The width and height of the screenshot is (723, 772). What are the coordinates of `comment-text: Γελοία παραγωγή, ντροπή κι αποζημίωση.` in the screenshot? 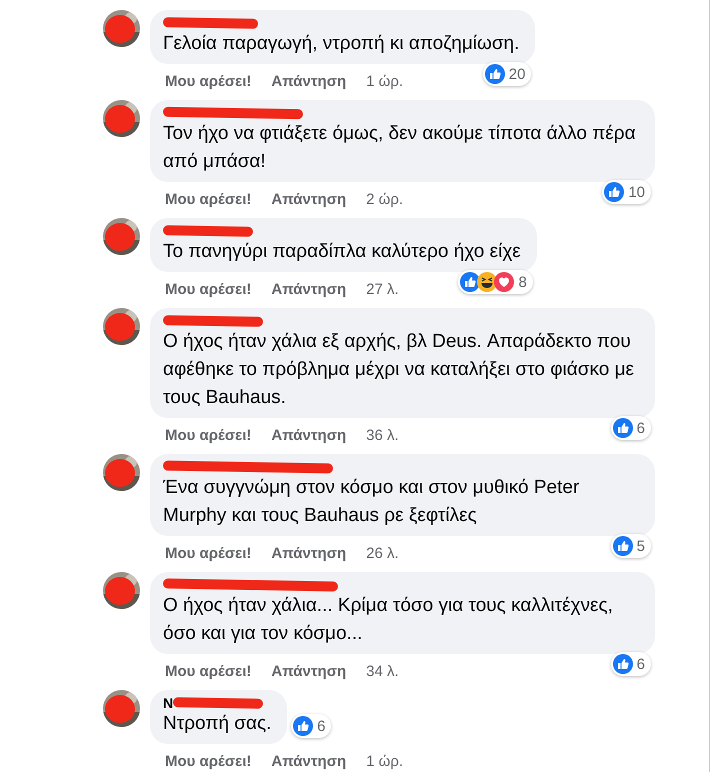 It's located at (341, 44).